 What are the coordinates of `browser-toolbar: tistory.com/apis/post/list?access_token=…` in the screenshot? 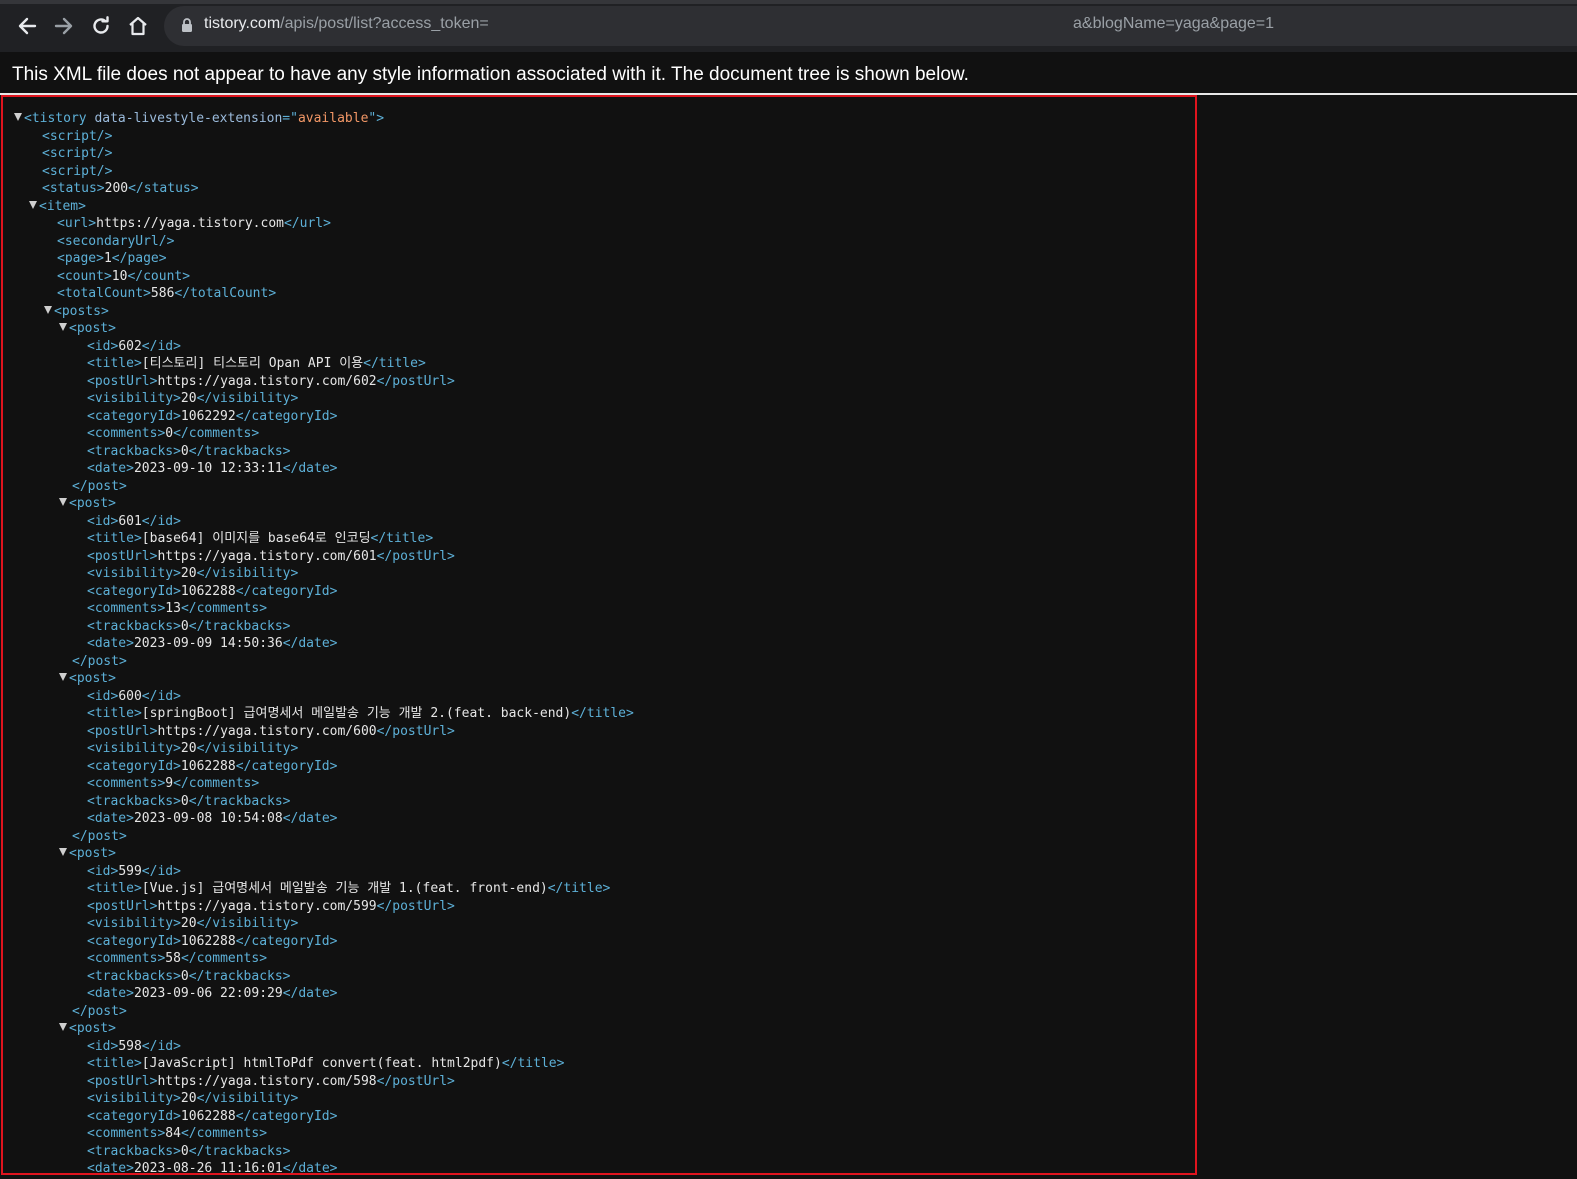 It's located at (788, 26).